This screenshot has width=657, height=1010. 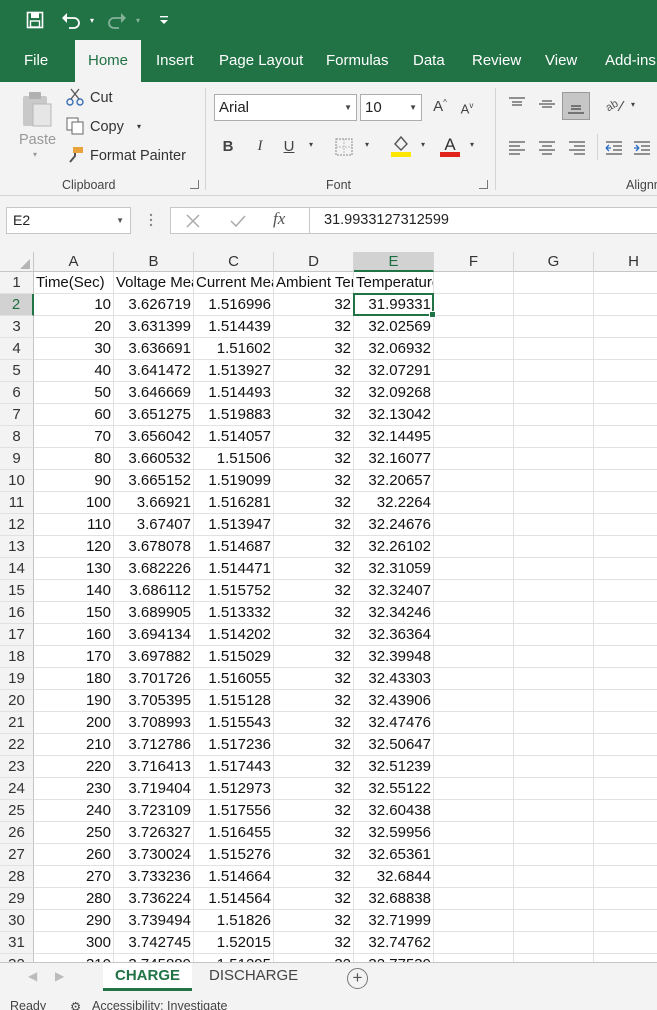 What do you see at coordinates (344, 147) in the screenshot?
I see `borders-icon` at bounding box center [344, 147].